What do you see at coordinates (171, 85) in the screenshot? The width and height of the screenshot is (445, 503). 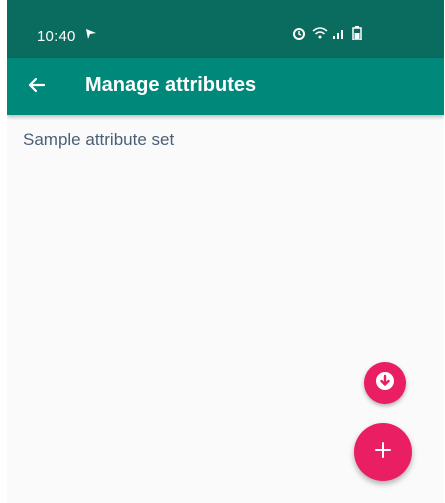 I see `page-title: Manage attributes` at bounding box center [171, 85].